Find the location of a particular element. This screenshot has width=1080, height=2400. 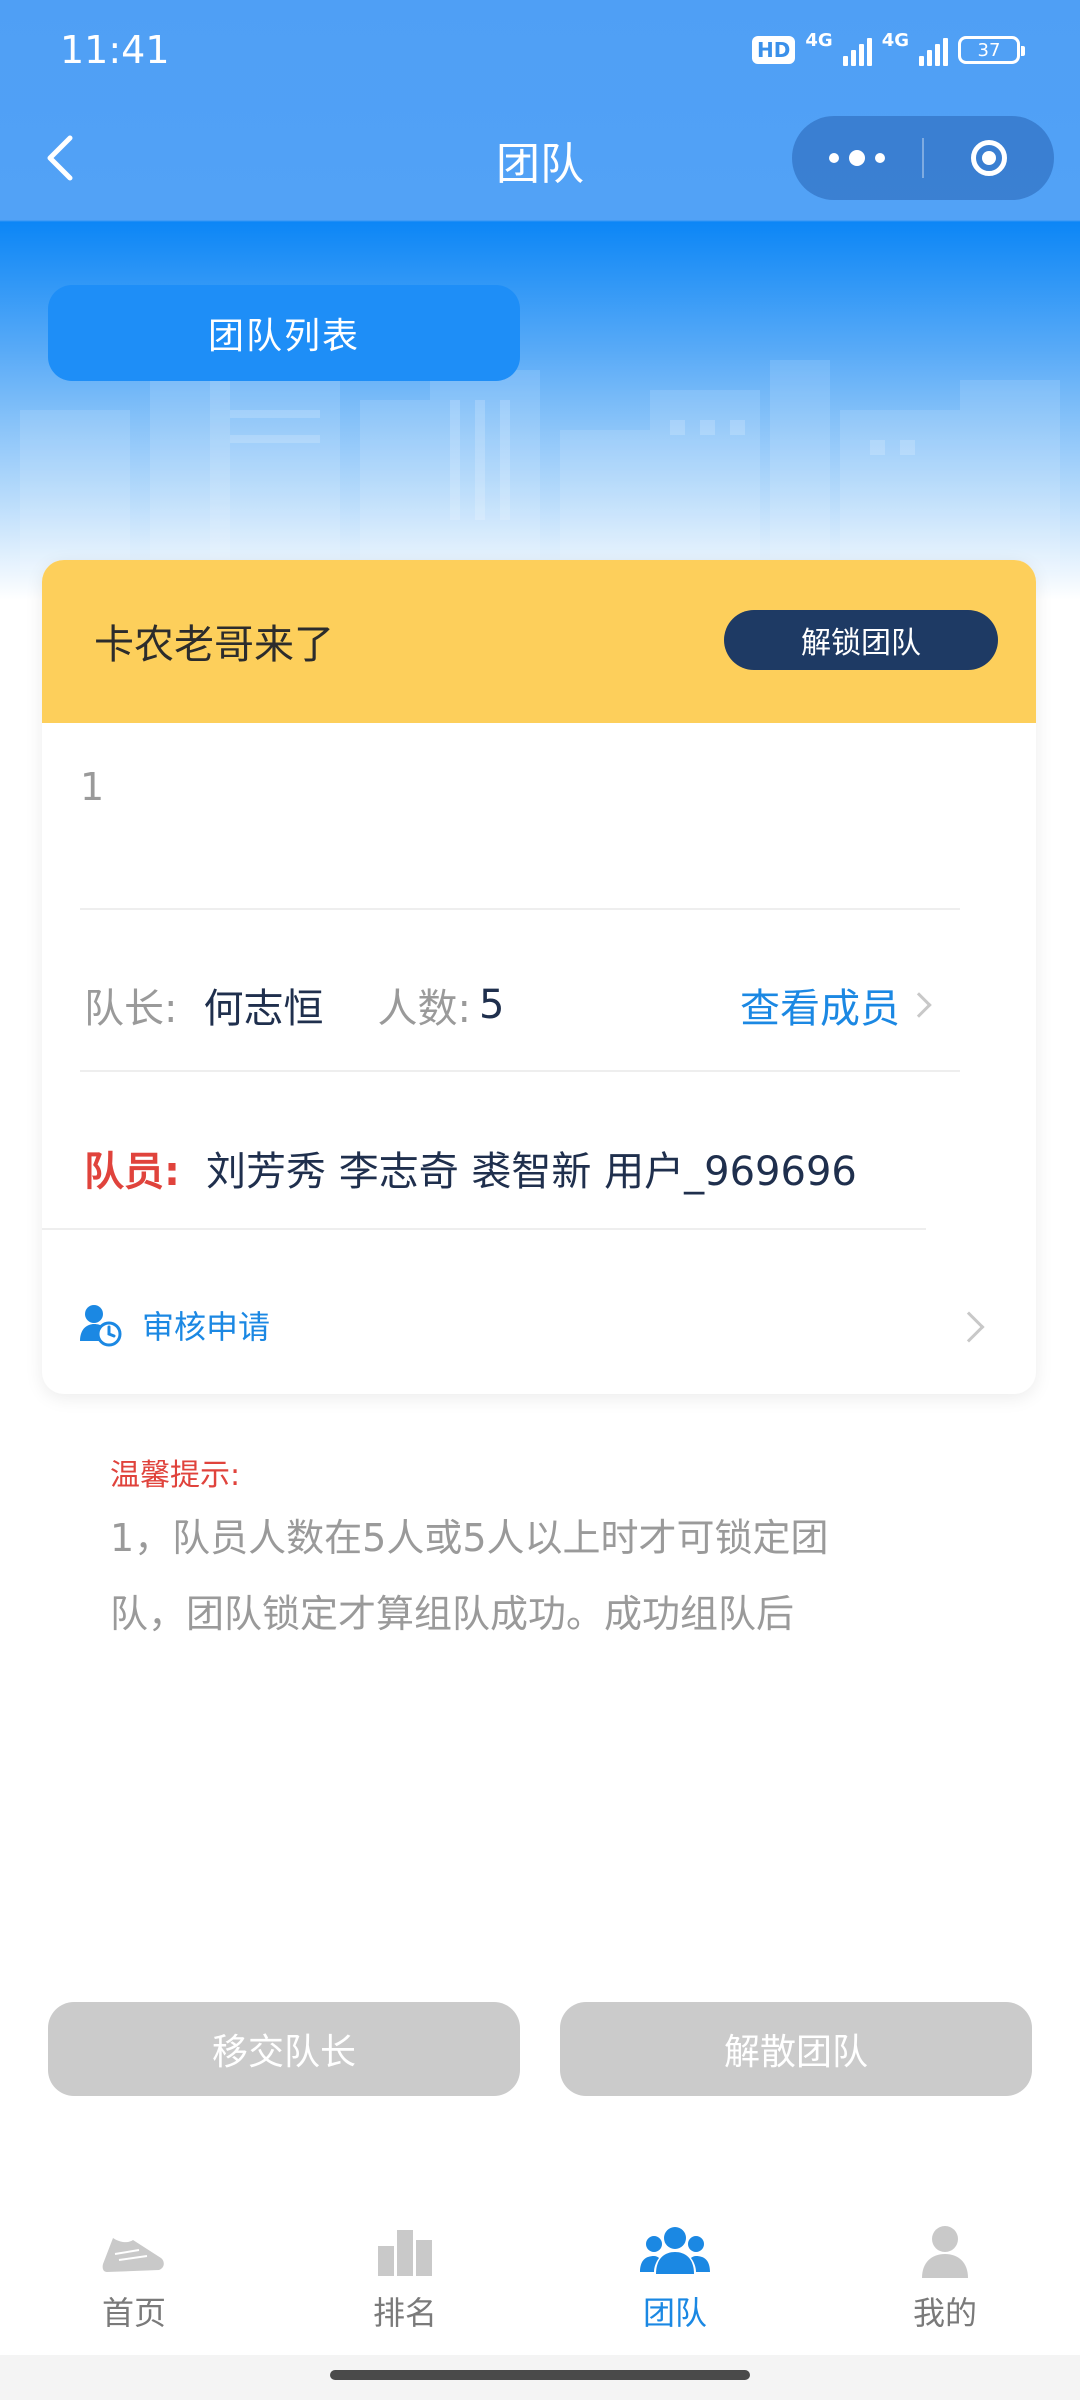

tips-title: 温馨提示: is located at coordinates (175, 1475).